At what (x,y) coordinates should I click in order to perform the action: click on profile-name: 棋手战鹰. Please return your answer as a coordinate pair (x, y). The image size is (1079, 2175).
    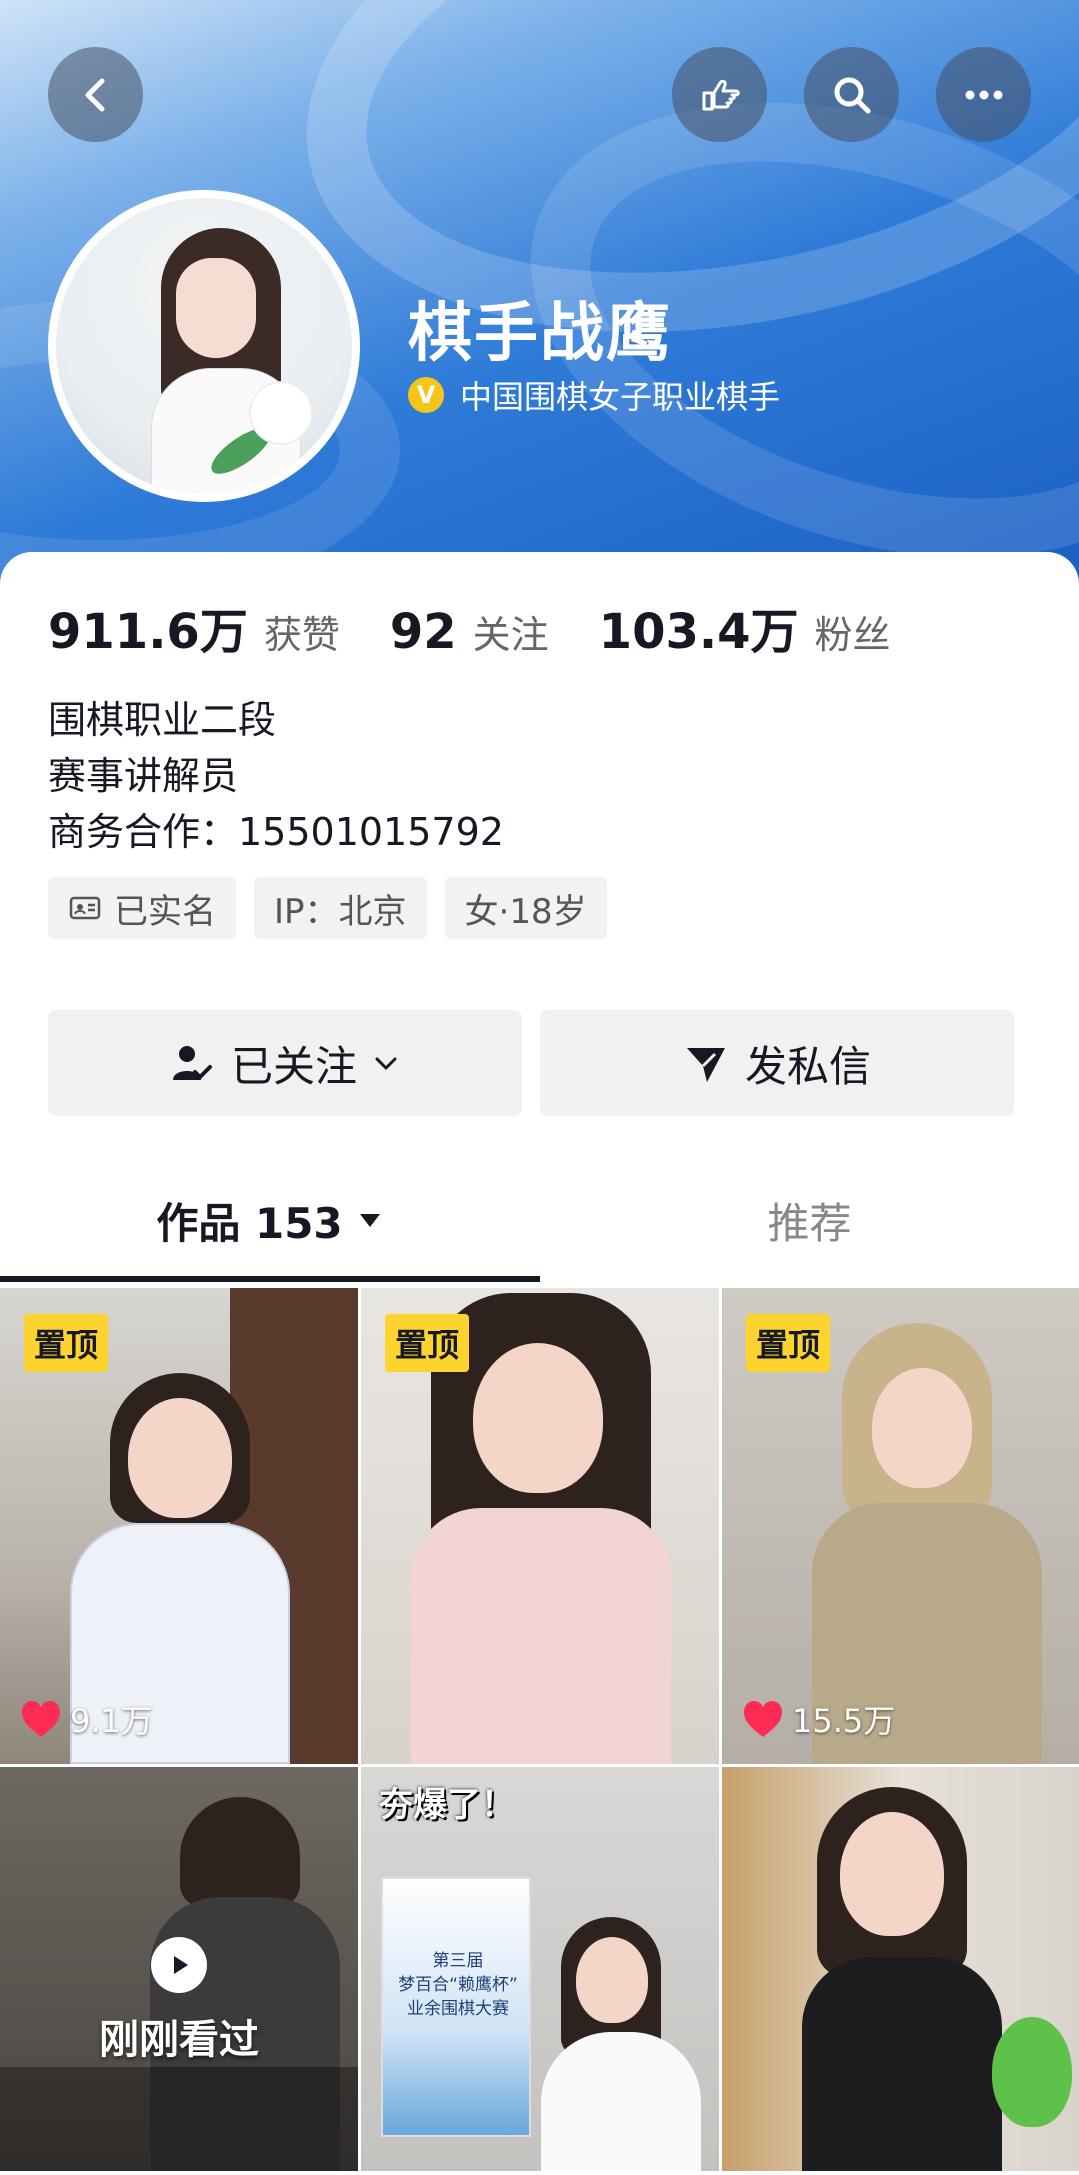
    Looking at the image, I should click on (540, 334).